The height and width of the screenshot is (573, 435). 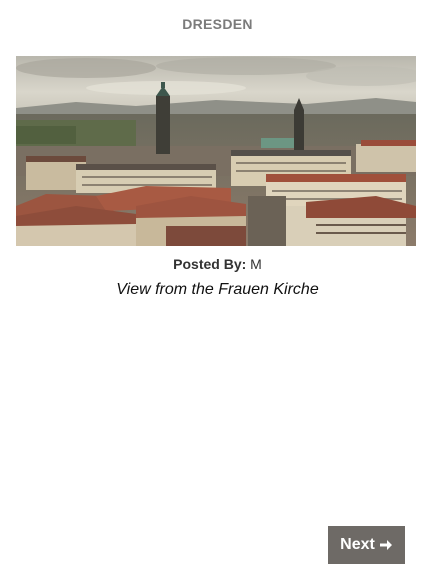 What do you see at coordinates (256, 264) in the screenshot?
I see `posted-by-author: M` at bounding box center [256, 264].